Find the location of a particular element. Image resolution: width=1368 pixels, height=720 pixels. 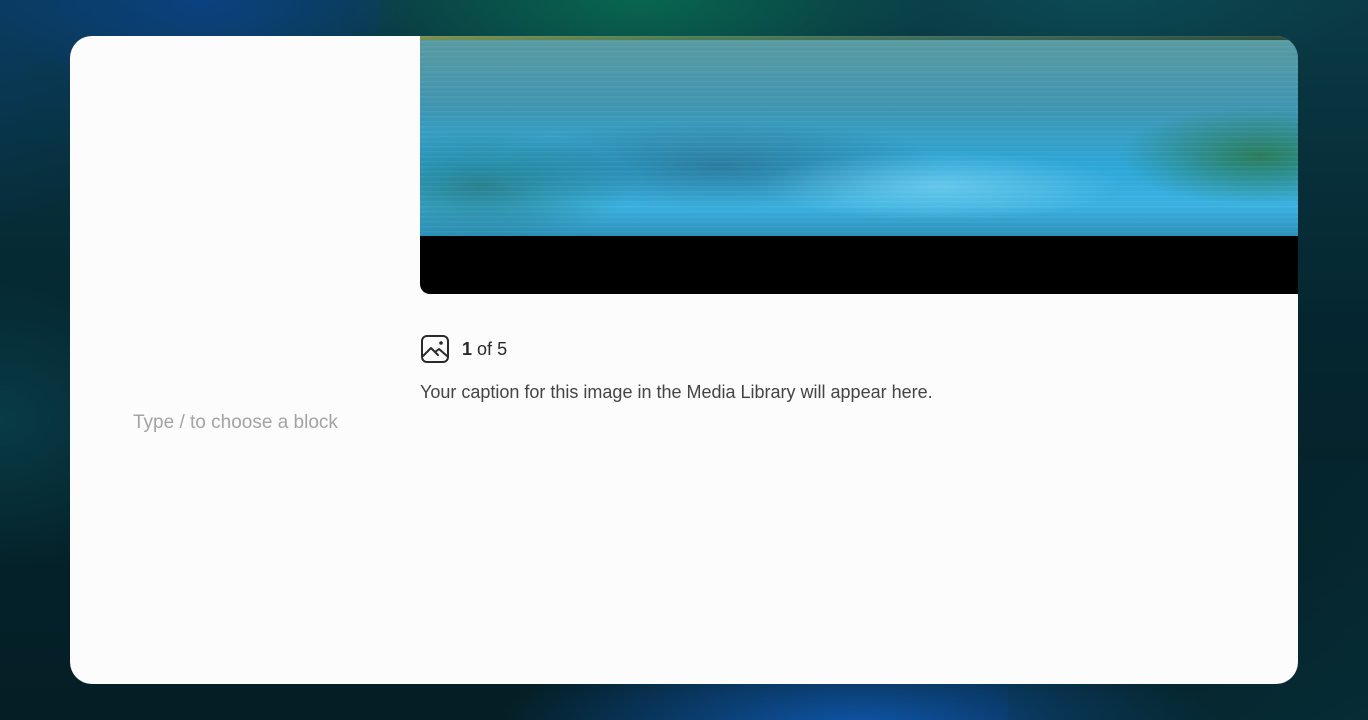

slide-counter-current: 1 is located at coordinates (467, 348).